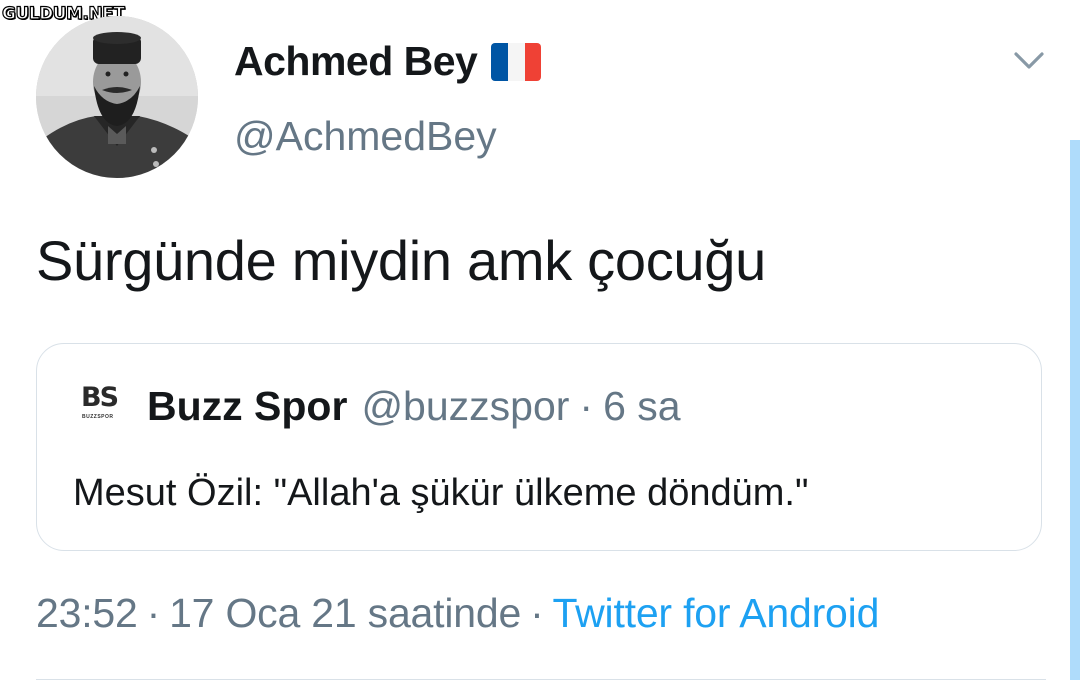  What do you see at coordinates (356, 61) in the screenshot?
I see `display-name-text: Achmed Bey` at bounding box center [356, 61].